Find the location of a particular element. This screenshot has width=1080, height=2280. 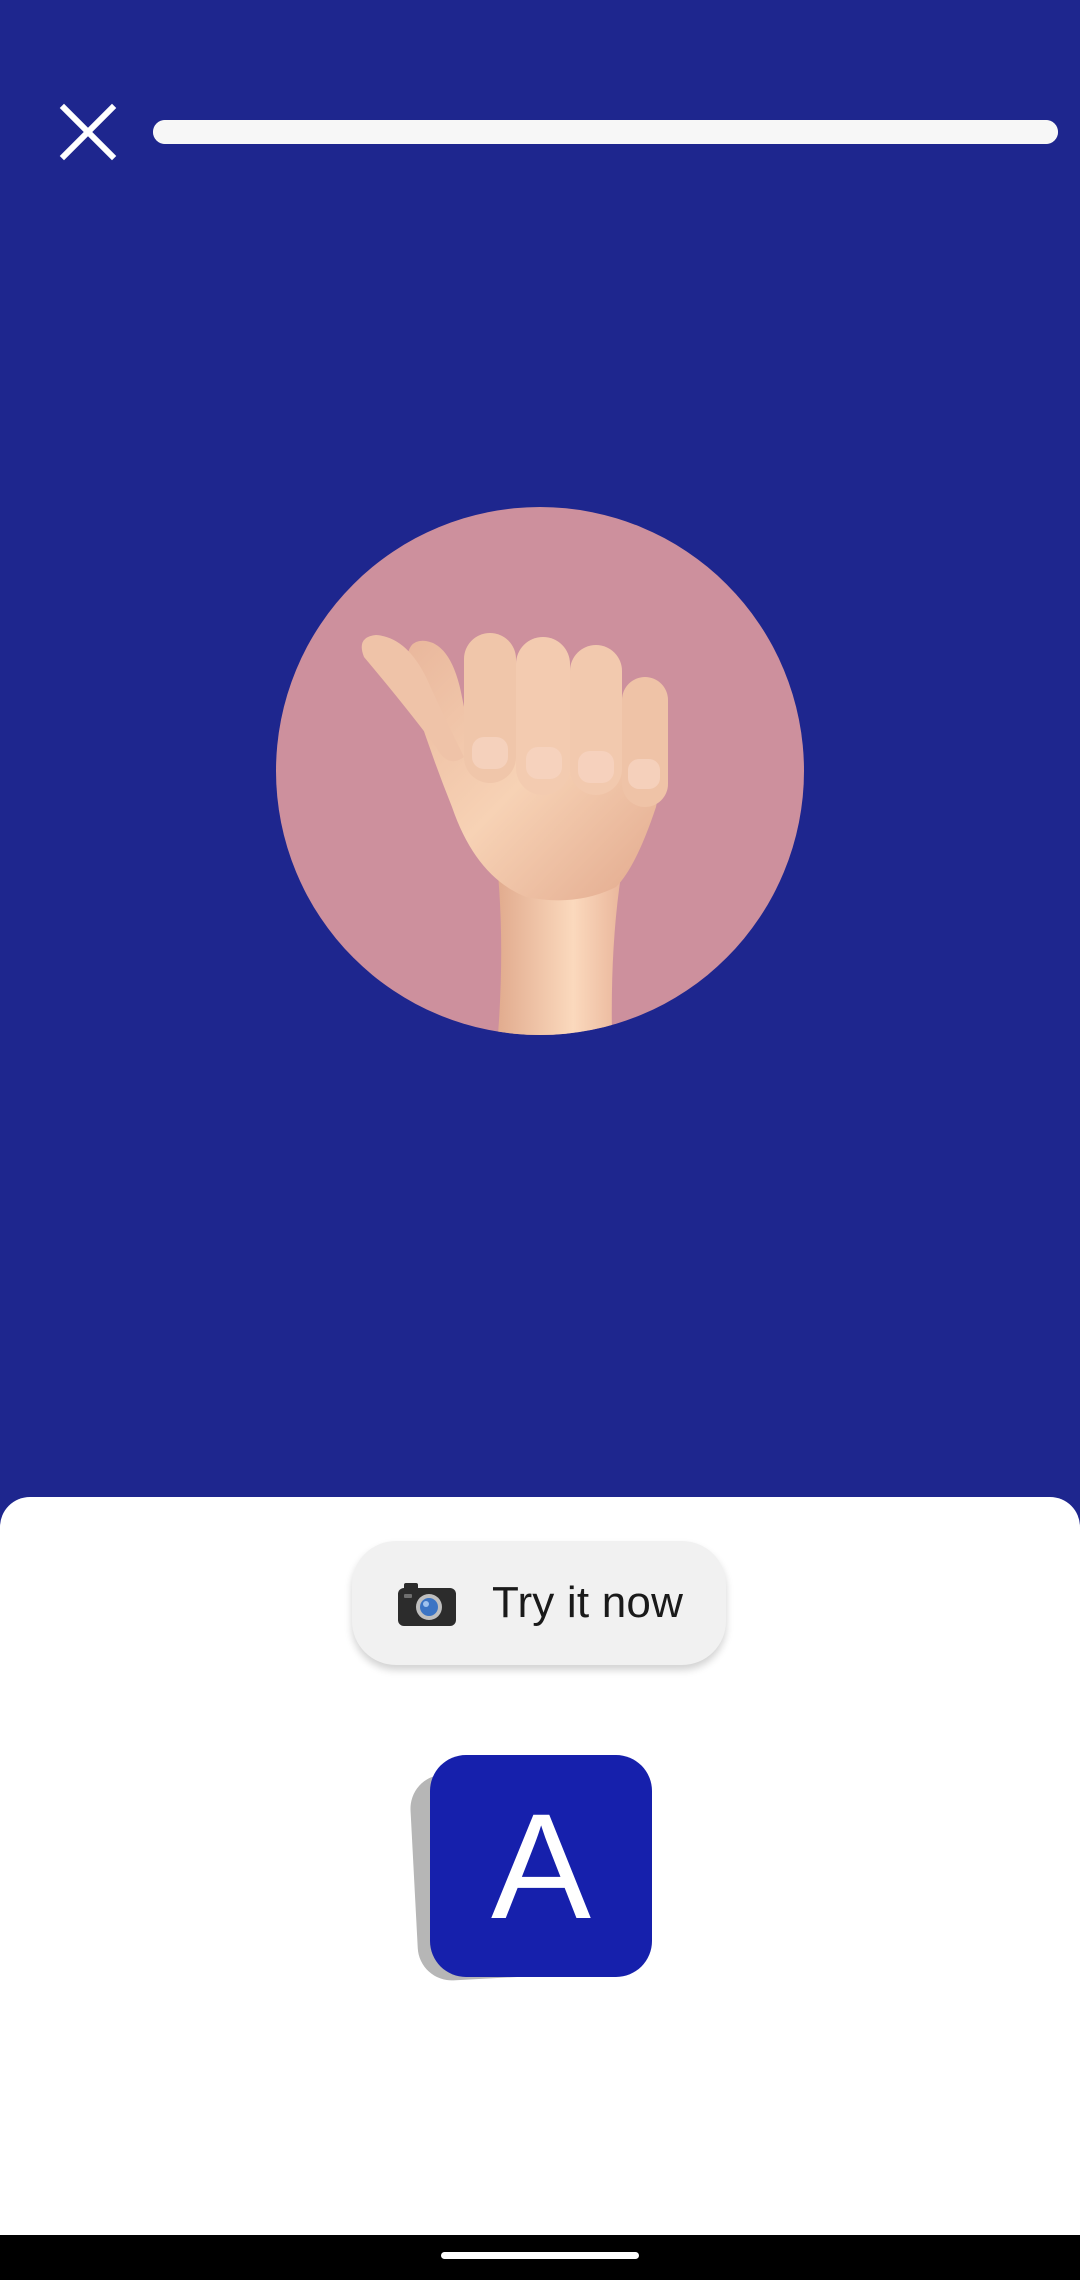

letter-text: A is located at coordinates (541, 1866).